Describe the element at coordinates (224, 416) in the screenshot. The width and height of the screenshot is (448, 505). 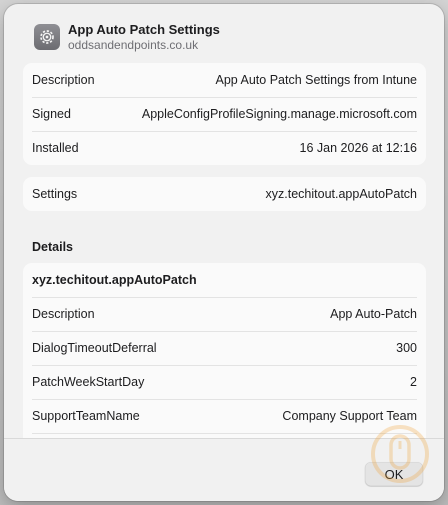
I see `detail-row-support-team-name: SupportTeamName Company Support Team` at that location.